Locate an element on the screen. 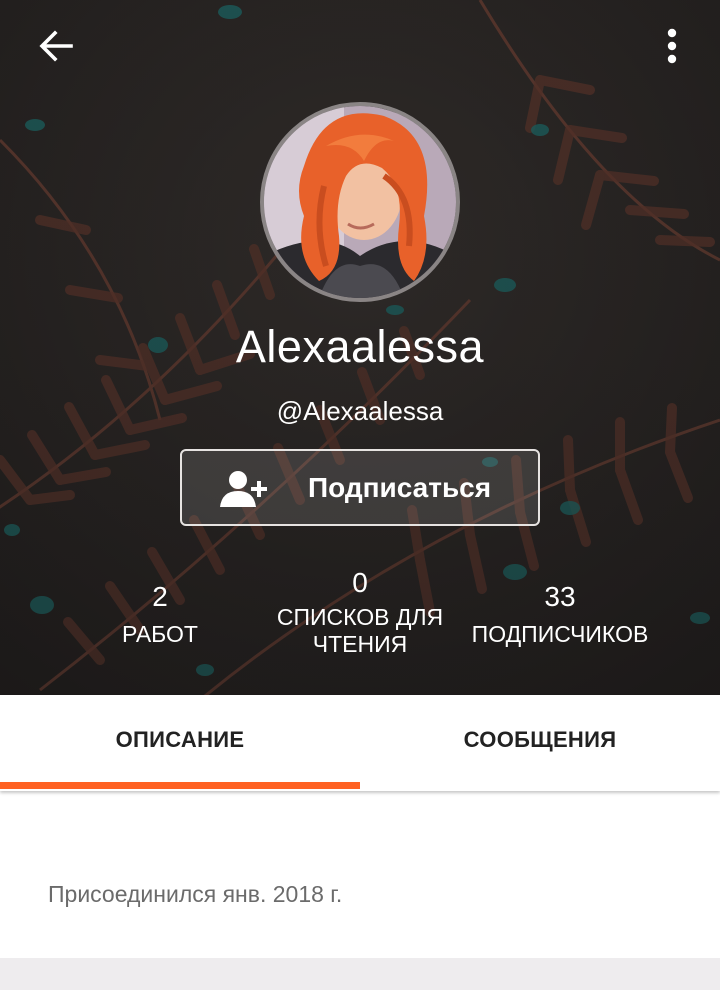 The image size is (720, 990). profile-tabs: ОПИСАНИЕ СООБЩЕНИЯ is located at coordinates (360, 743).